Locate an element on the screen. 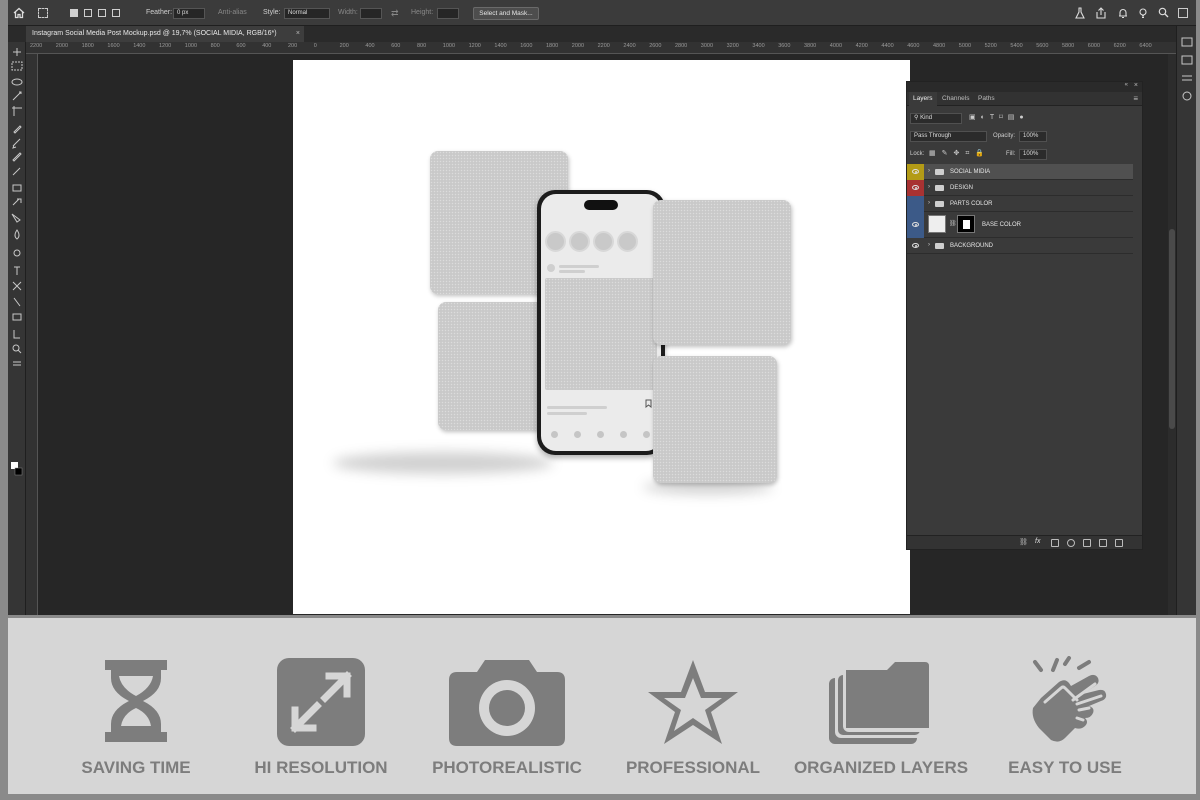 The height and width of the screenshot is (800, 1200). ruler-tick-label: 800 is located at coordinates (215, 46).